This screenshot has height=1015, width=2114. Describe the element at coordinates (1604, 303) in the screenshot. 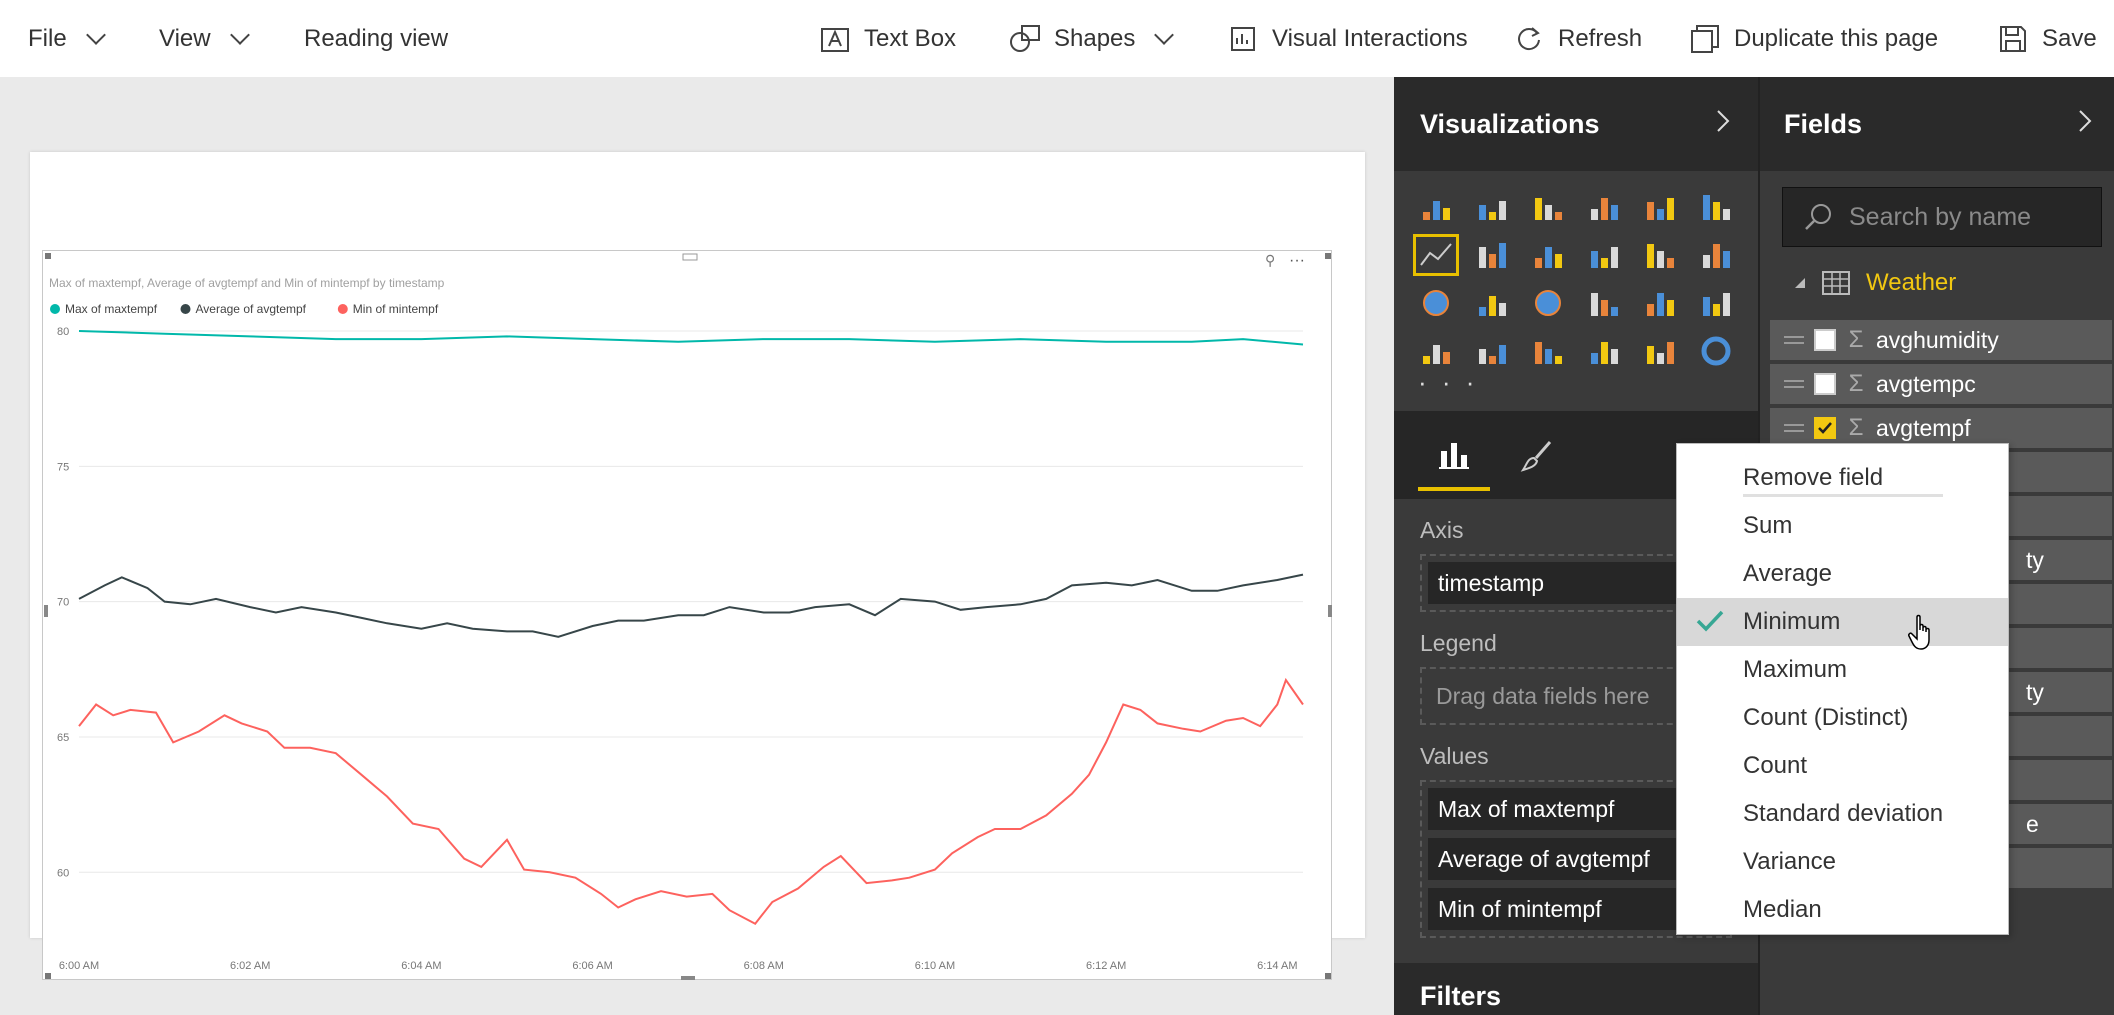

I see `table-icon` at that location.